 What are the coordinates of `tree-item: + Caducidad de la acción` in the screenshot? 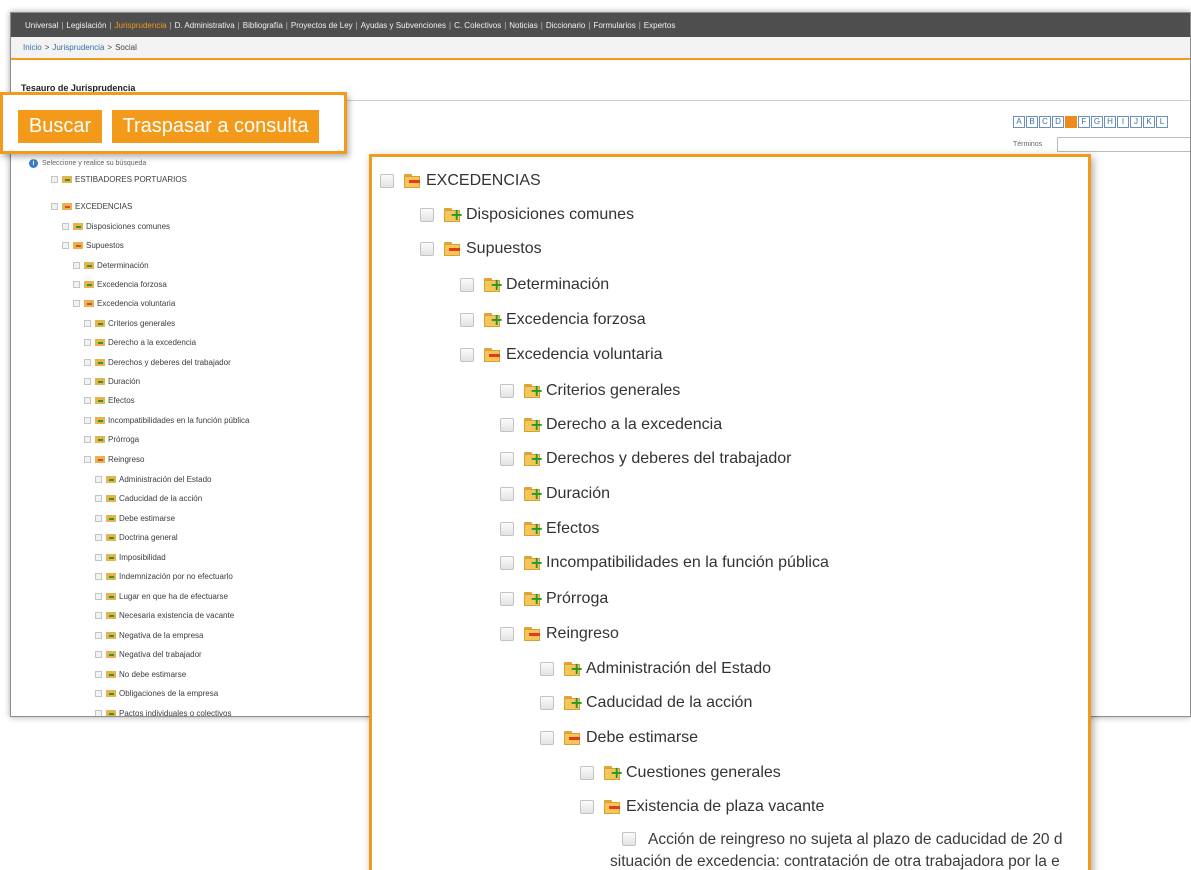 It's located at (646, 703).